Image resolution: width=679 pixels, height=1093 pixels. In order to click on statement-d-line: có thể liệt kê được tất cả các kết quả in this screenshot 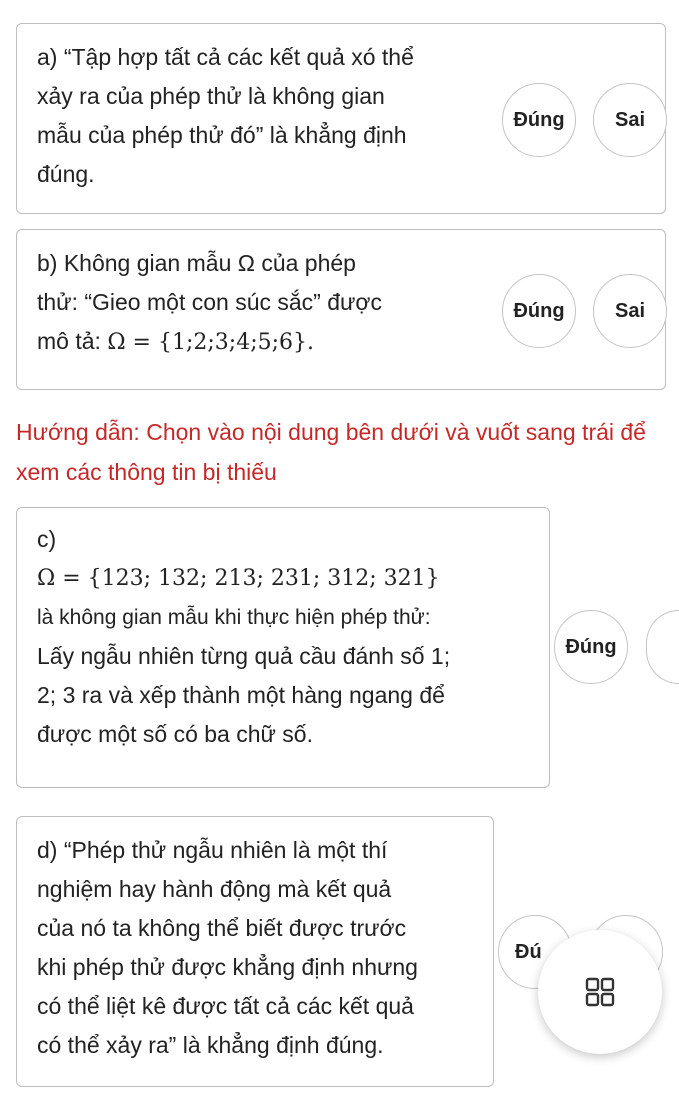, I will do `click(225, 1006)`.